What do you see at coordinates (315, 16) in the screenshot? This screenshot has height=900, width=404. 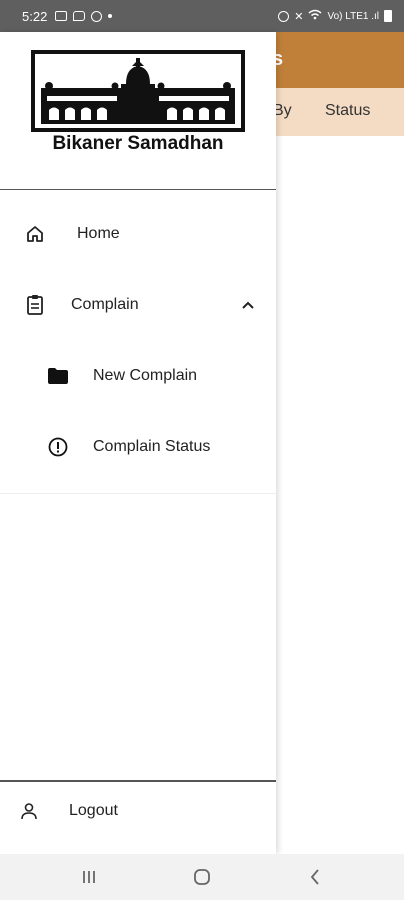 I see `wifi-icon` at bounding box center [315, 16].